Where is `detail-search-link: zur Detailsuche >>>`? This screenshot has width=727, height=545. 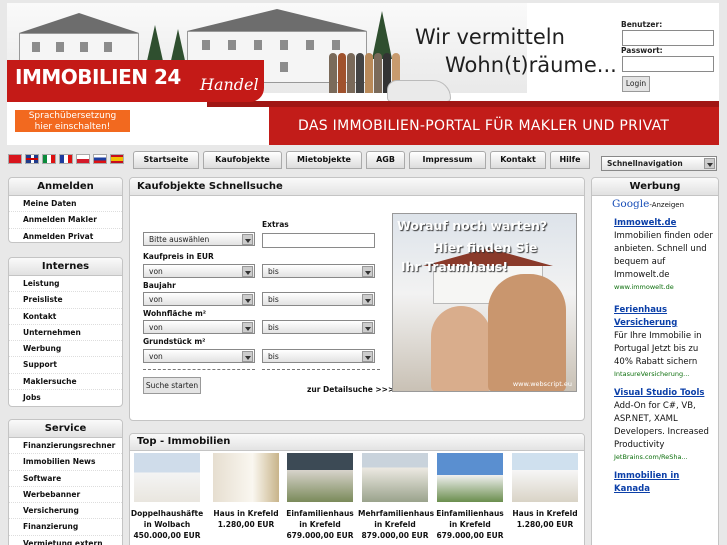 detail-search-link: zur Detailsuche >>> is located at coordinates (350, 389).